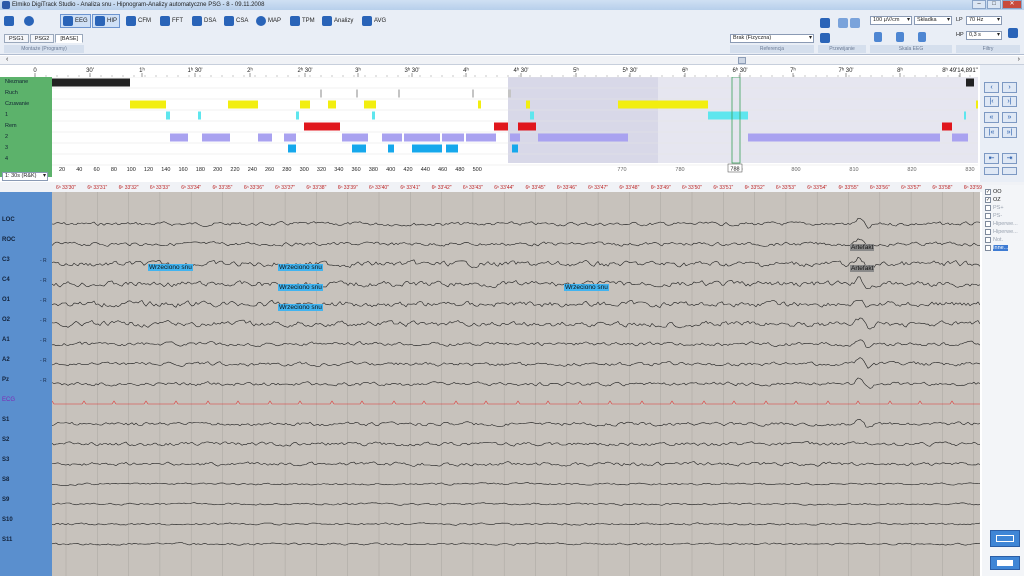 Image resolution: width=1024 pixels, height=576 pixels. Describe the element at coordinates (5, 460) in the screenshot. I see `channel-label: S3` at that location.